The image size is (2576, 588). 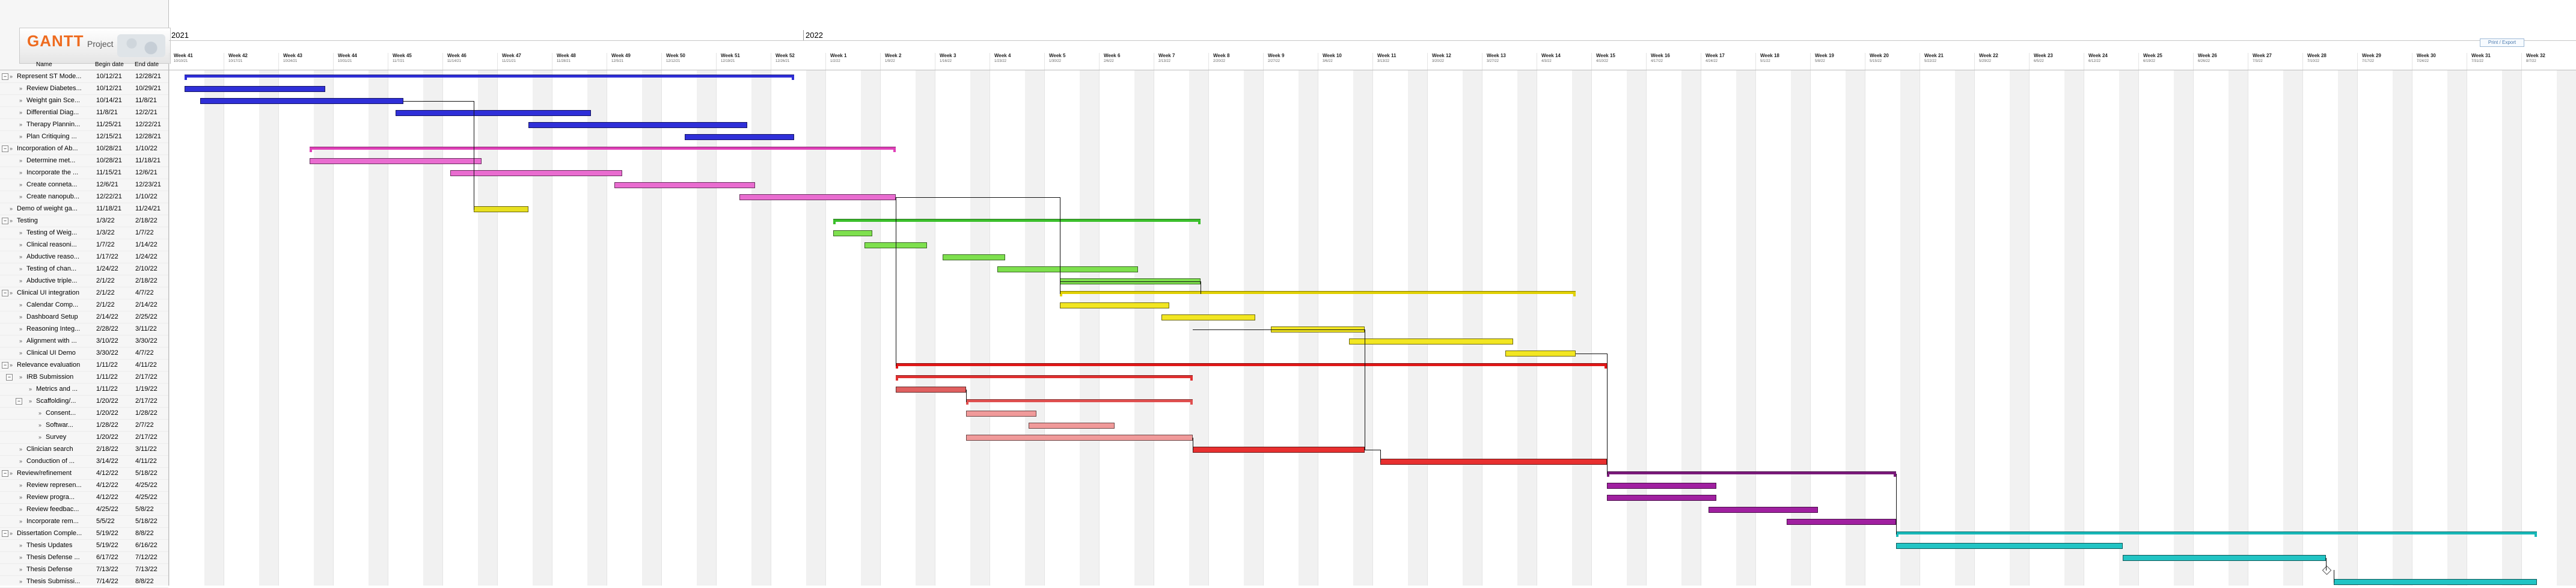 What do you see at coordinates (1383, 61) in the screenshot?
I see `week-date: 3/13/22` at bounding box center [1383, 61].